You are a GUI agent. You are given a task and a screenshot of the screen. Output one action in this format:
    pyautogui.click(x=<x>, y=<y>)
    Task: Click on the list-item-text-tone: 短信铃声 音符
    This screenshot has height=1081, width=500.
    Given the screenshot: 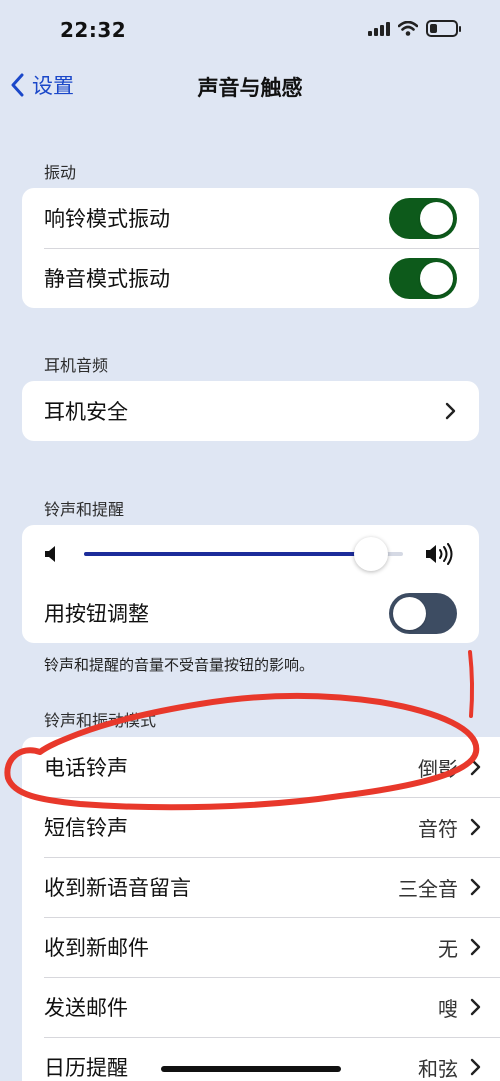 What is the action you would take?
    pyautogui.click(x=261, y=827)
    